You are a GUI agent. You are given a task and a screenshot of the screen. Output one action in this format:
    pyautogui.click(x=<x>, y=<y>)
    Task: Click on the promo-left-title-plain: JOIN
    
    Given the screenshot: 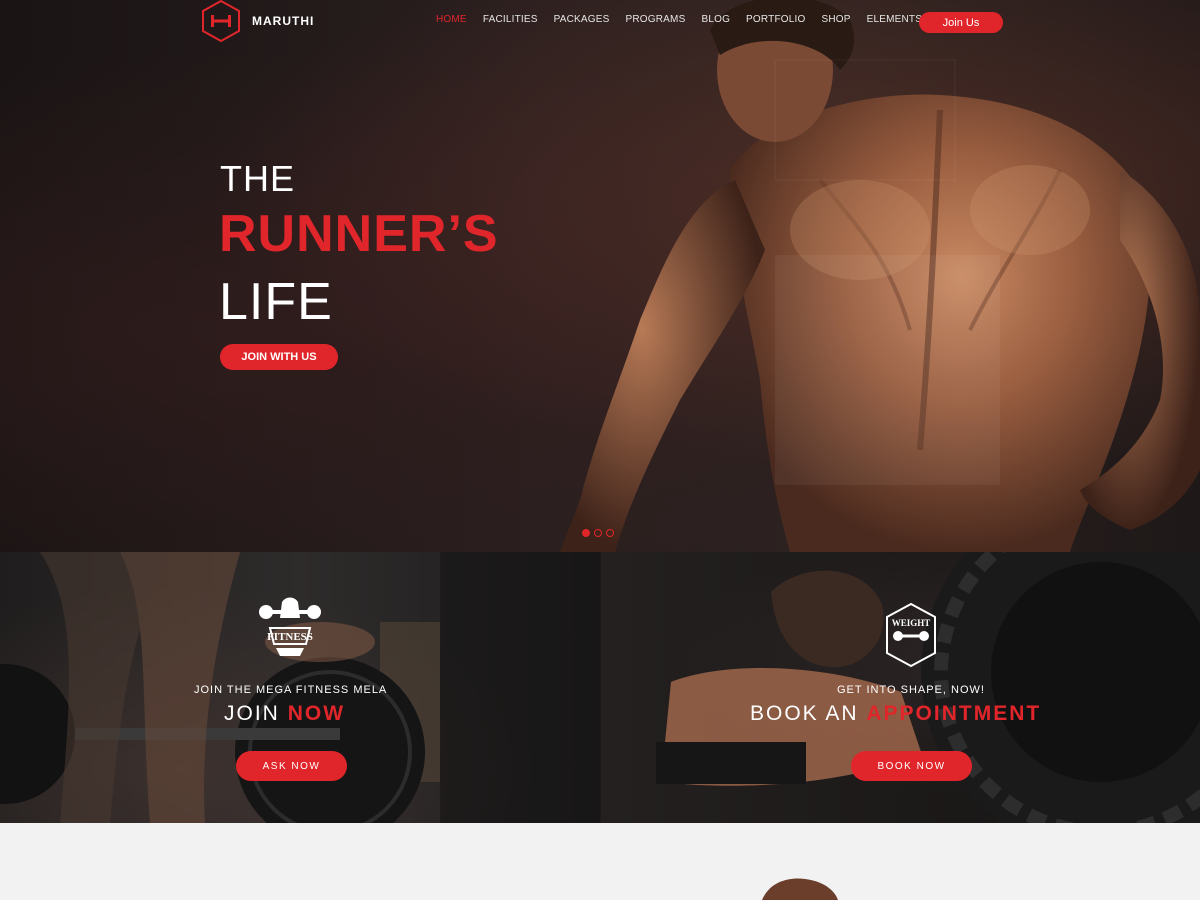 What is the action you would take?
    pyautogui.click(x=252, y=713)
    